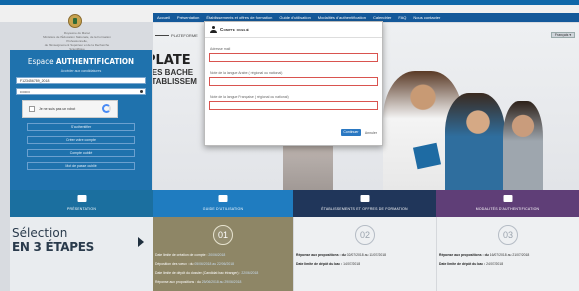 The image size is (579, 291). What do you see at coordinates (81, 198) in the screenshot?
I see `presentation-icon` at bounding box center [81, 198].